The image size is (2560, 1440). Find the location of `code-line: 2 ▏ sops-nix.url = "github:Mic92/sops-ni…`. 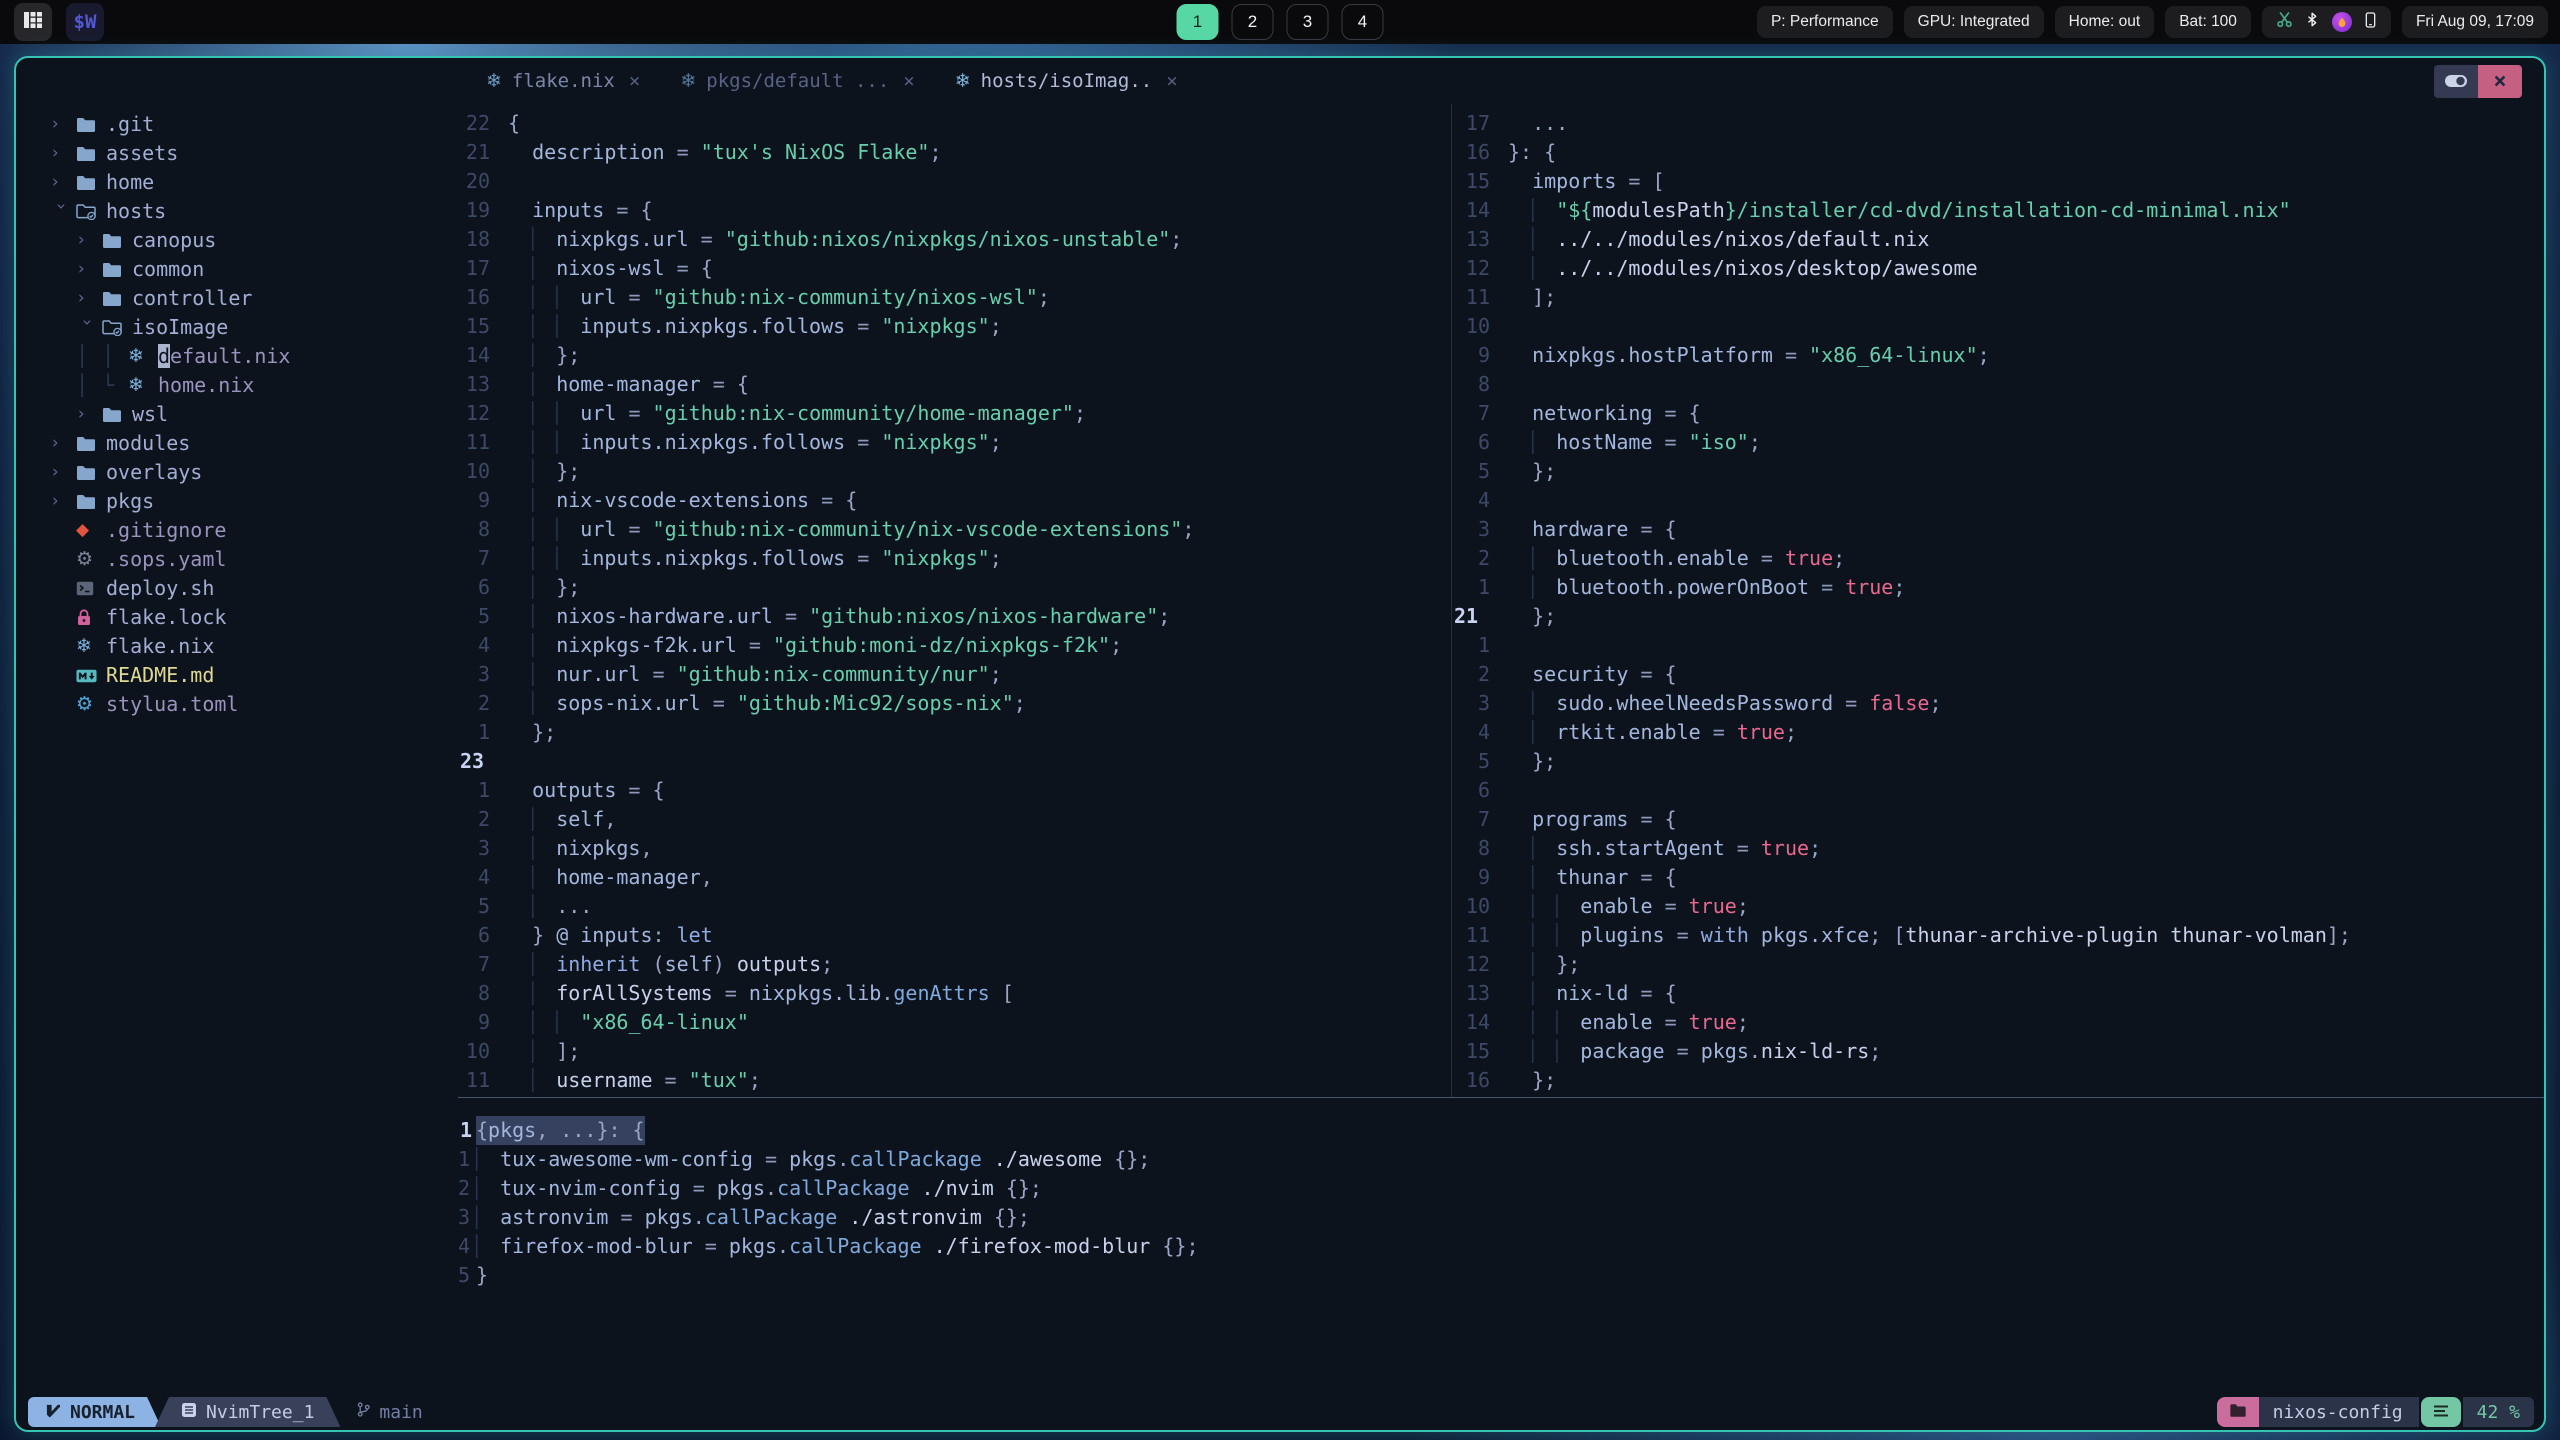

code-line: 2 ▏ sops-nix.url = "github:Mic92/sops-ni… is located at coordinates (954, 703).